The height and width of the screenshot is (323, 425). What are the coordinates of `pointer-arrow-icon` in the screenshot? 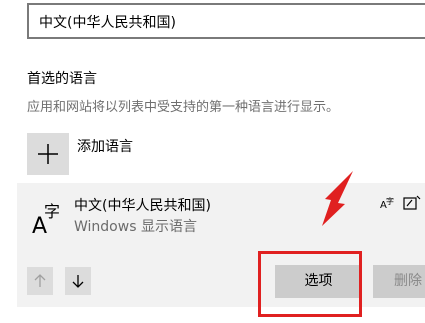 It's located at (337, 198).